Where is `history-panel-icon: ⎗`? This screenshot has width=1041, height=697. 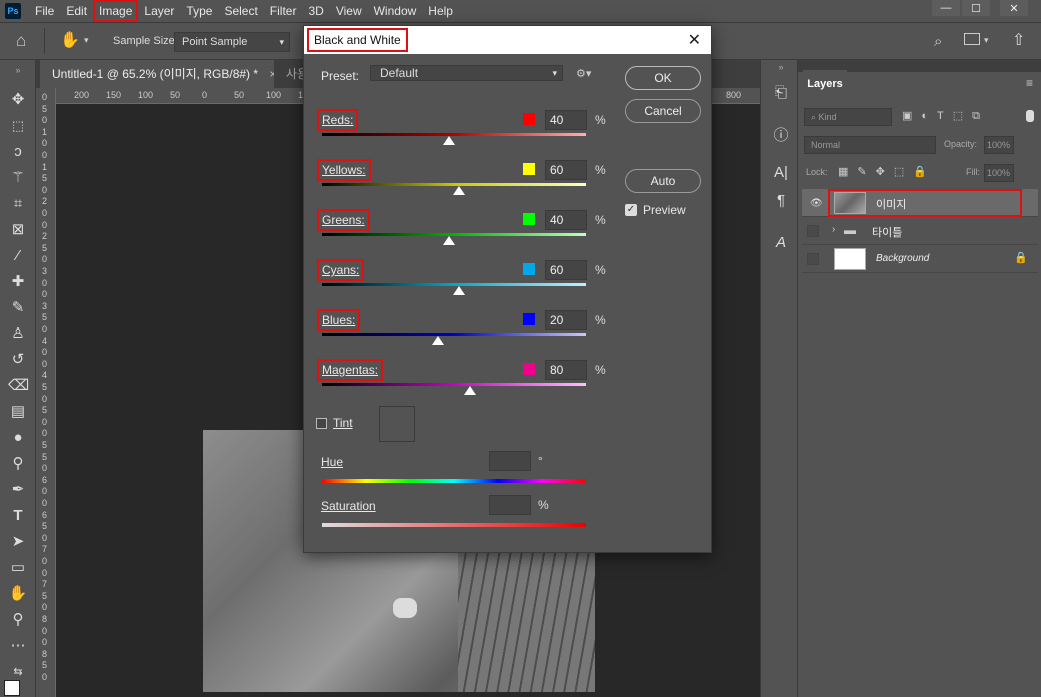 history-panel-icon: ⎗ is located at coordinates (781, 95).